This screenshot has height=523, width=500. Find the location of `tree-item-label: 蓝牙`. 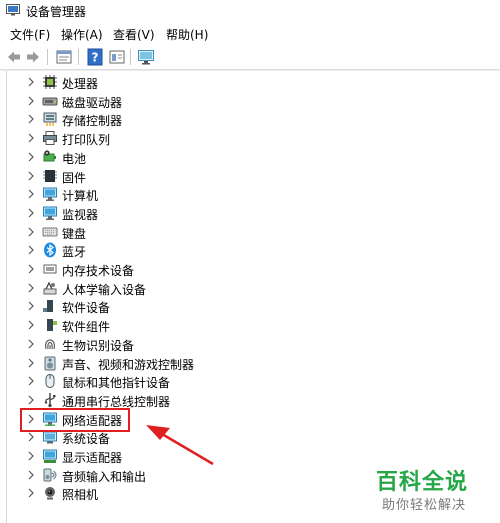

tree-item-label: 蓝牙 is located at coordinates (74, 252).